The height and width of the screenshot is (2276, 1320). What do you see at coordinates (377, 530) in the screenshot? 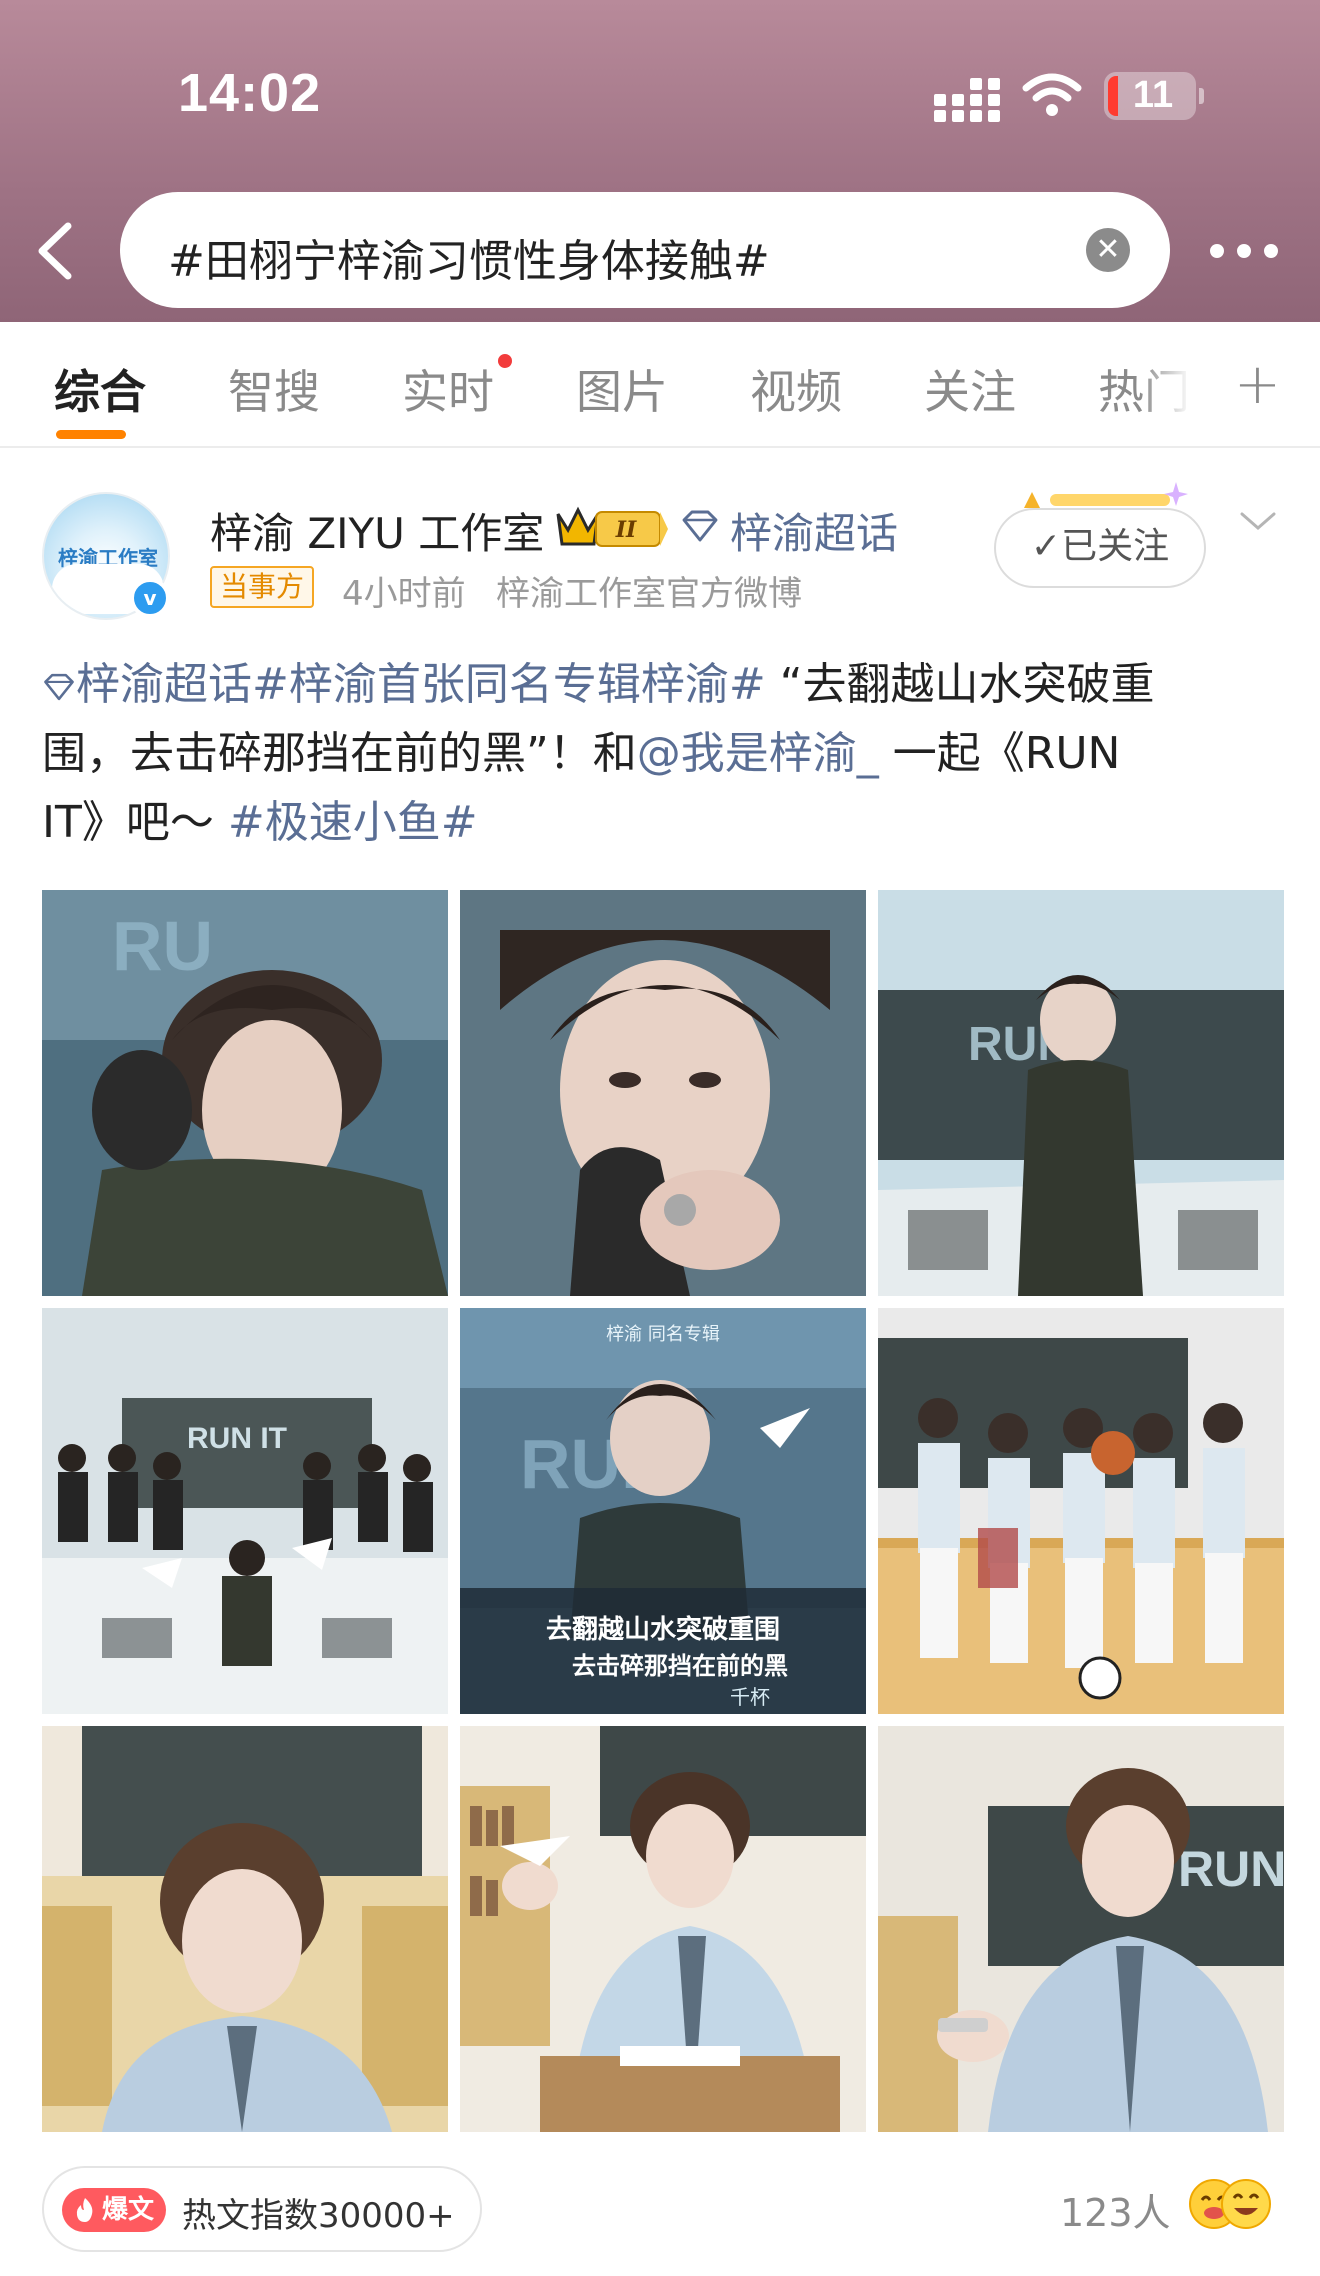
I see `author-name: 梓渝 ZIYU 工作室` at bounding box center [377, 530].